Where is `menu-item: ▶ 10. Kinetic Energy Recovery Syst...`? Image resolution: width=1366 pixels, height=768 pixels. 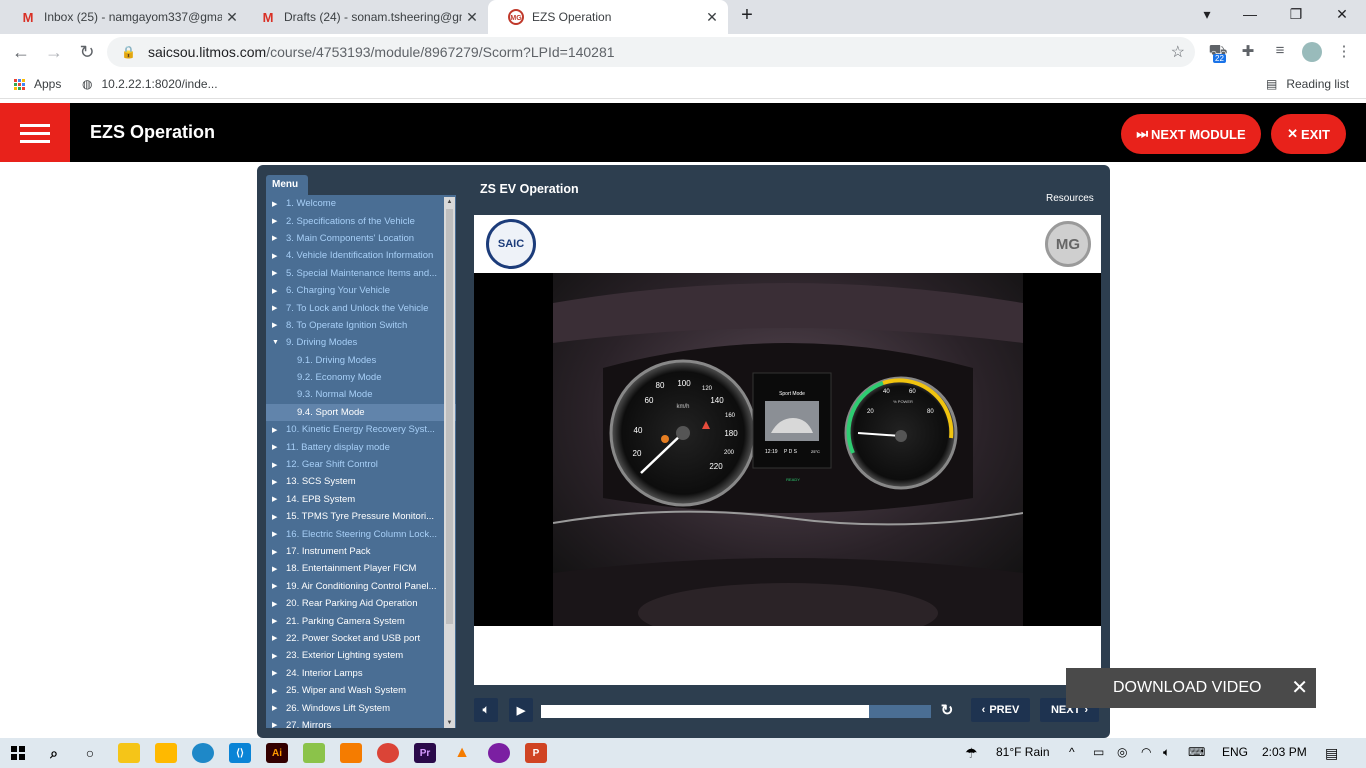 menu-item: ▶ 10. Kinetic Energy Recovery Syst... is located at coordinates (361, 429).